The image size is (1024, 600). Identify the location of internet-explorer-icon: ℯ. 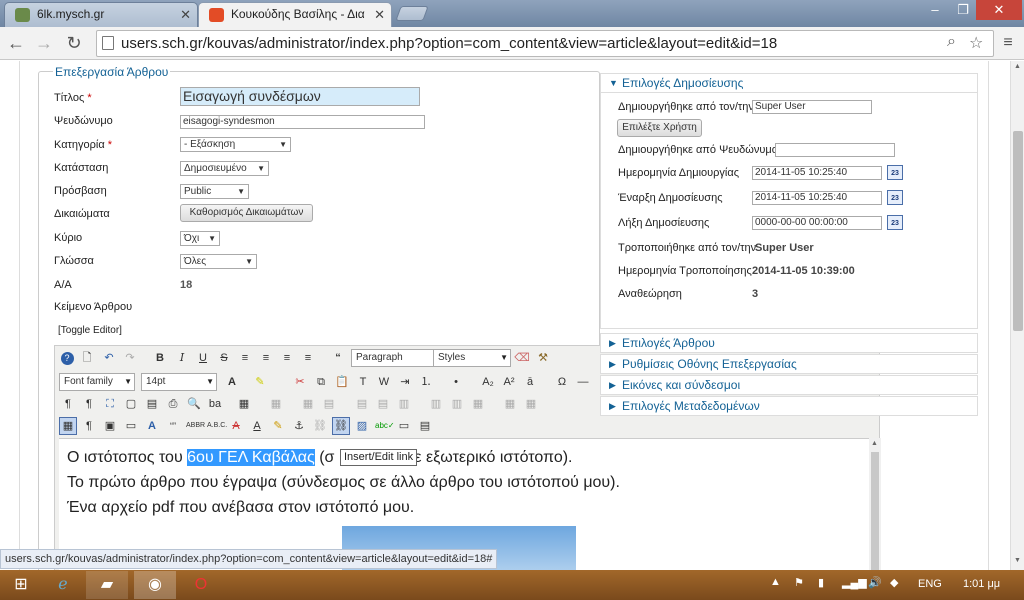
(63, 585).